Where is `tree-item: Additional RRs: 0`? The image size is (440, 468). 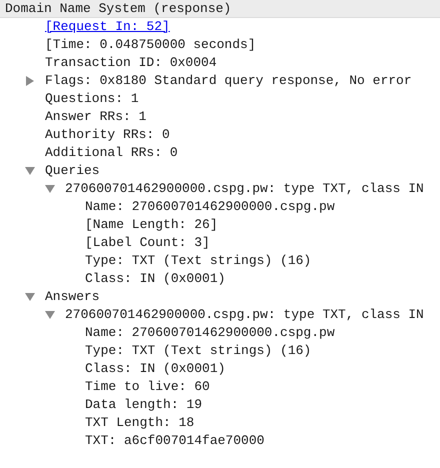 tree-item: Additional RRs: 0 is located at coordinates (111, 153).